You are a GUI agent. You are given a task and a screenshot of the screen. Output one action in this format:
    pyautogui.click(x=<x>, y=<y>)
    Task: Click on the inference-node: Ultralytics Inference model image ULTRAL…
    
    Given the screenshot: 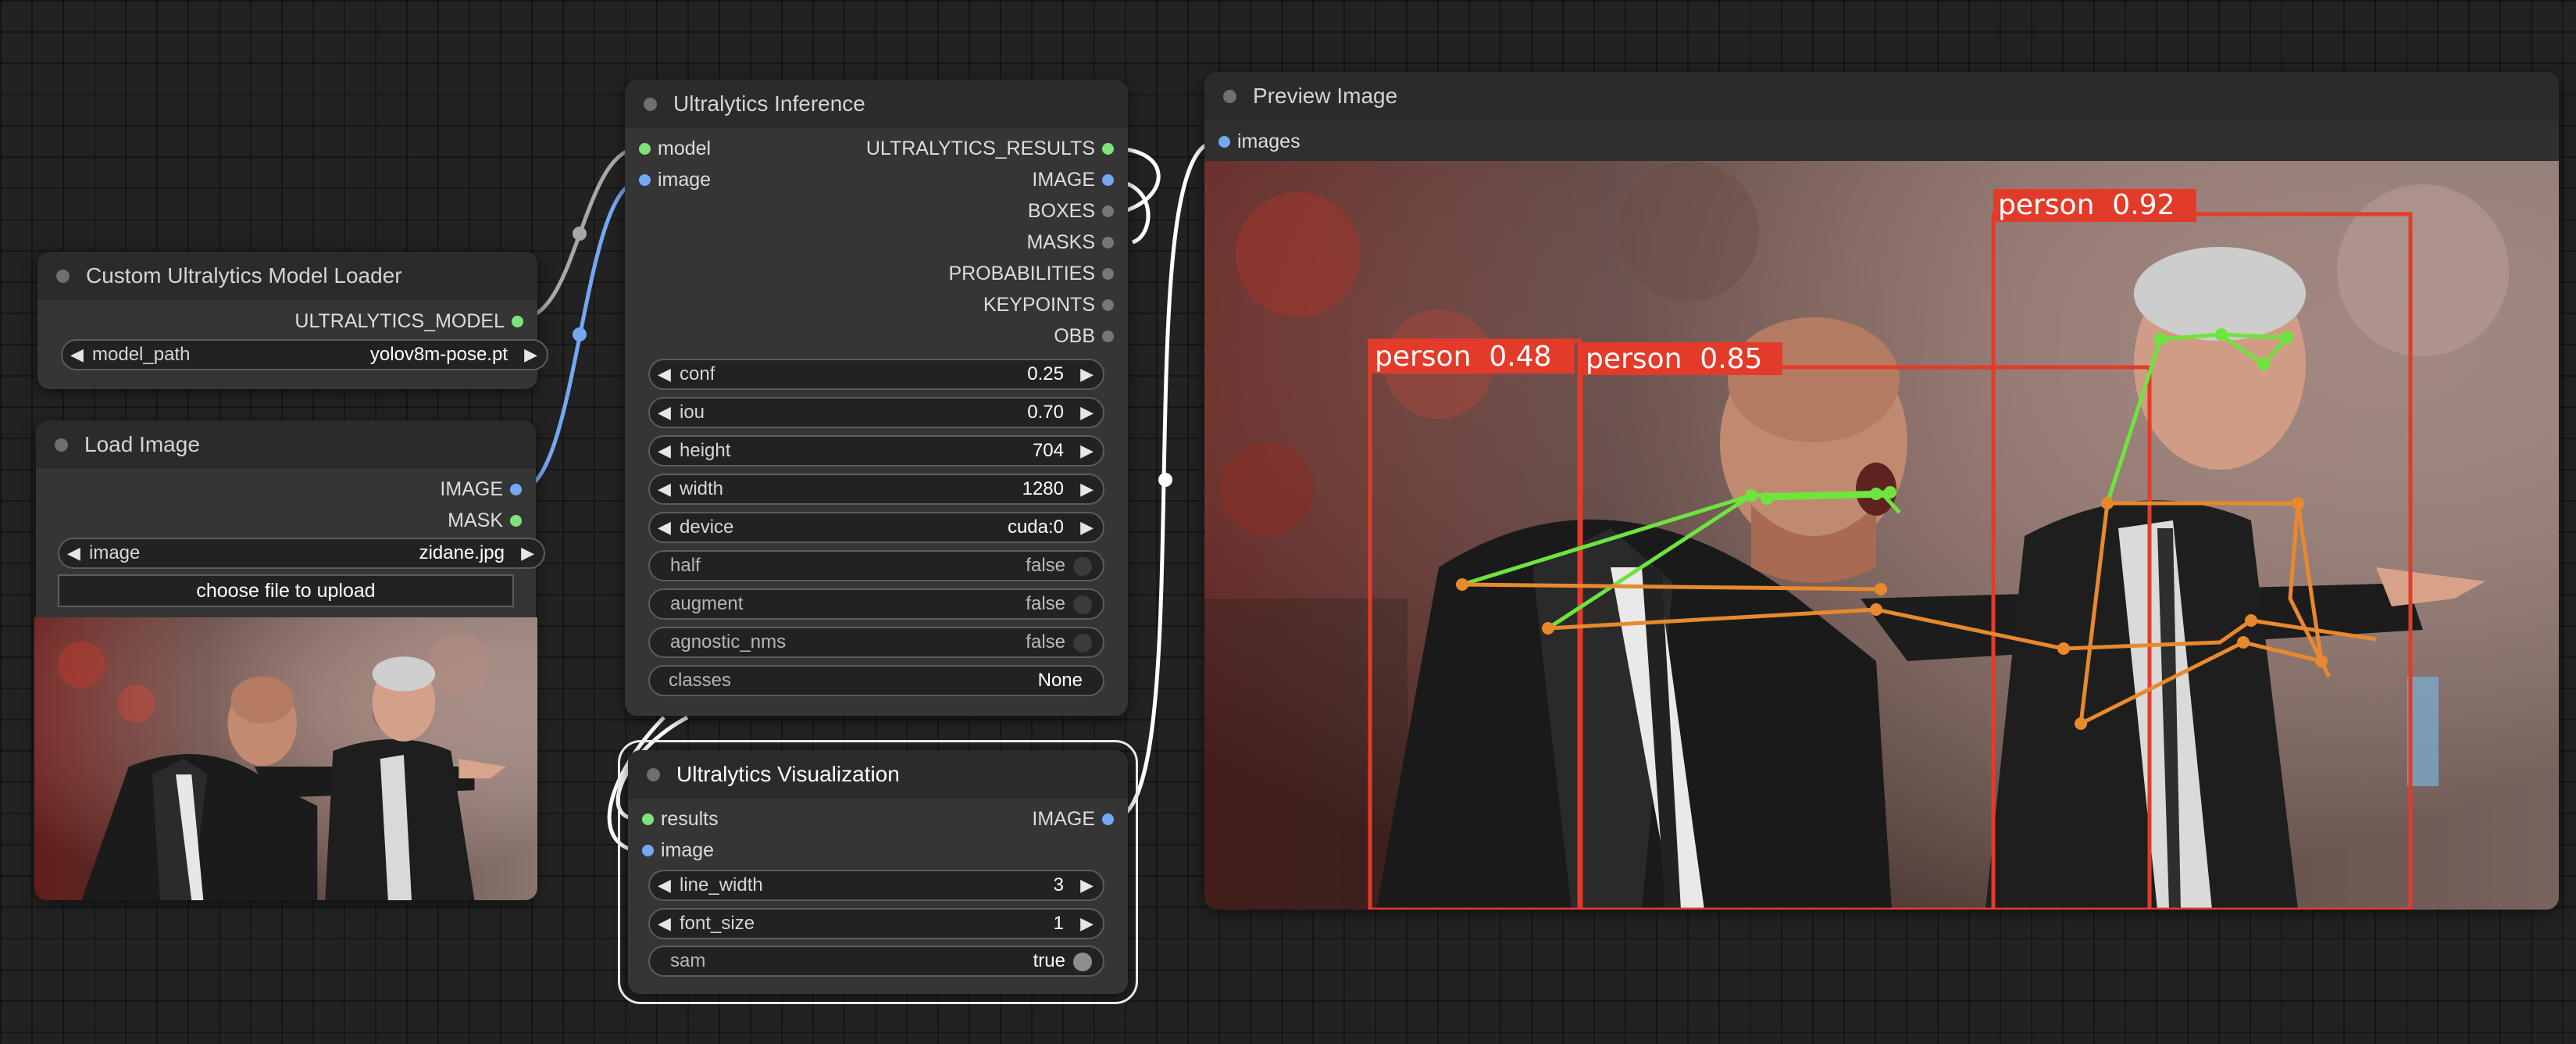 What is the action you would take?
    pyautogui.click(x=876, y=398)
    